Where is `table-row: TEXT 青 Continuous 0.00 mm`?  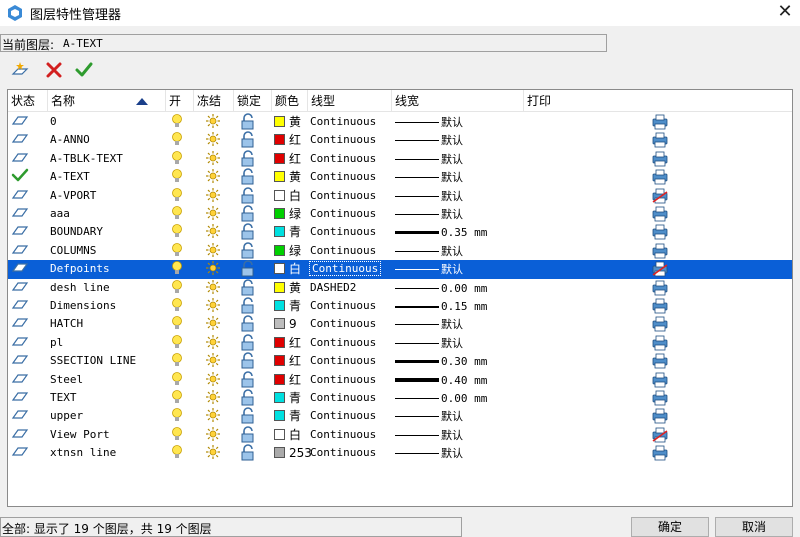
table-row: TEXT 青 Continuous 0.00 mm is located at coordinates (400, 398).